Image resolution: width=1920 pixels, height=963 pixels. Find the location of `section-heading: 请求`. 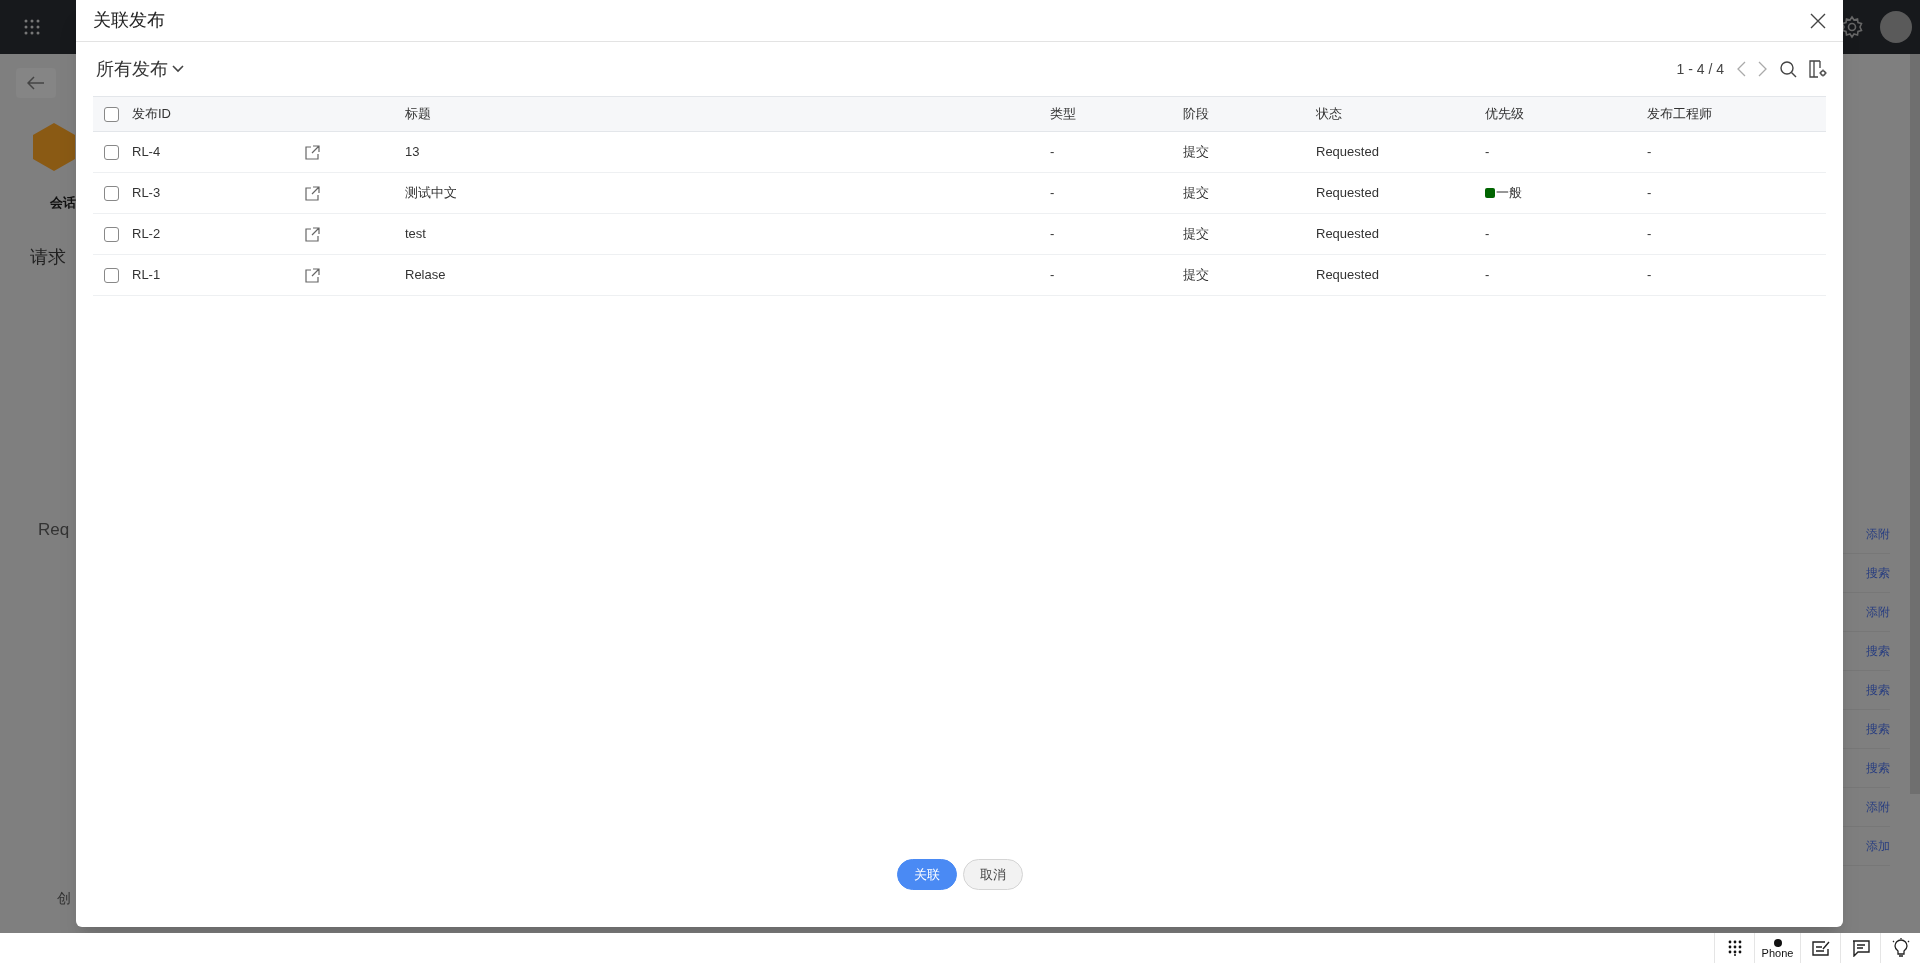

section-heading: 请求 is located at coordinates (48, 257).